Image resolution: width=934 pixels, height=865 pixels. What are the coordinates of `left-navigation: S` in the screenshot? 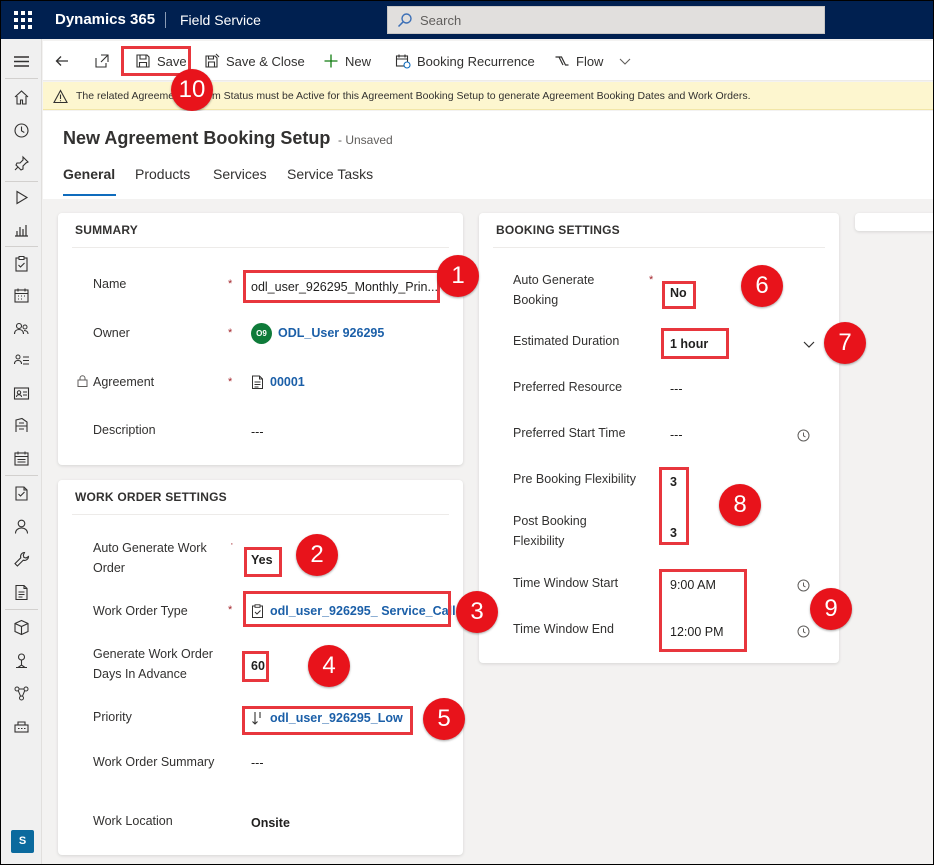 It's located at (21, 451).